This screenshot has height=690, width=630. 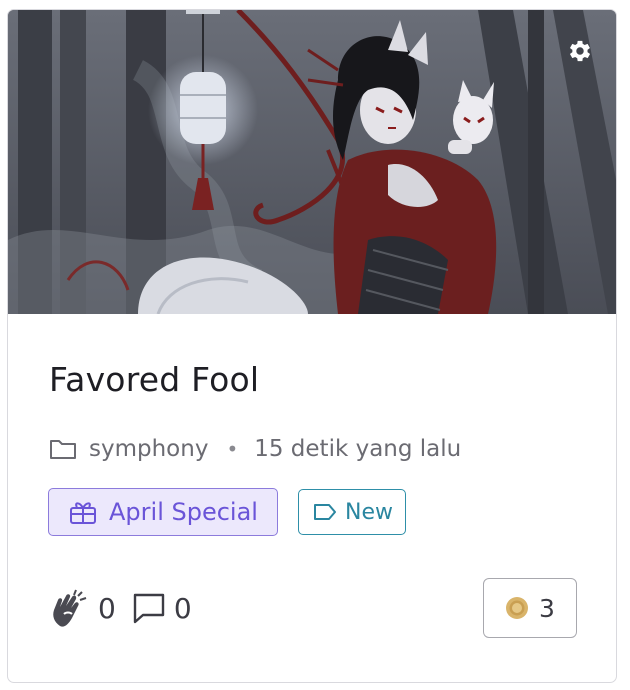 I want to click on clap-count: 0, so click(x=107, y=608).